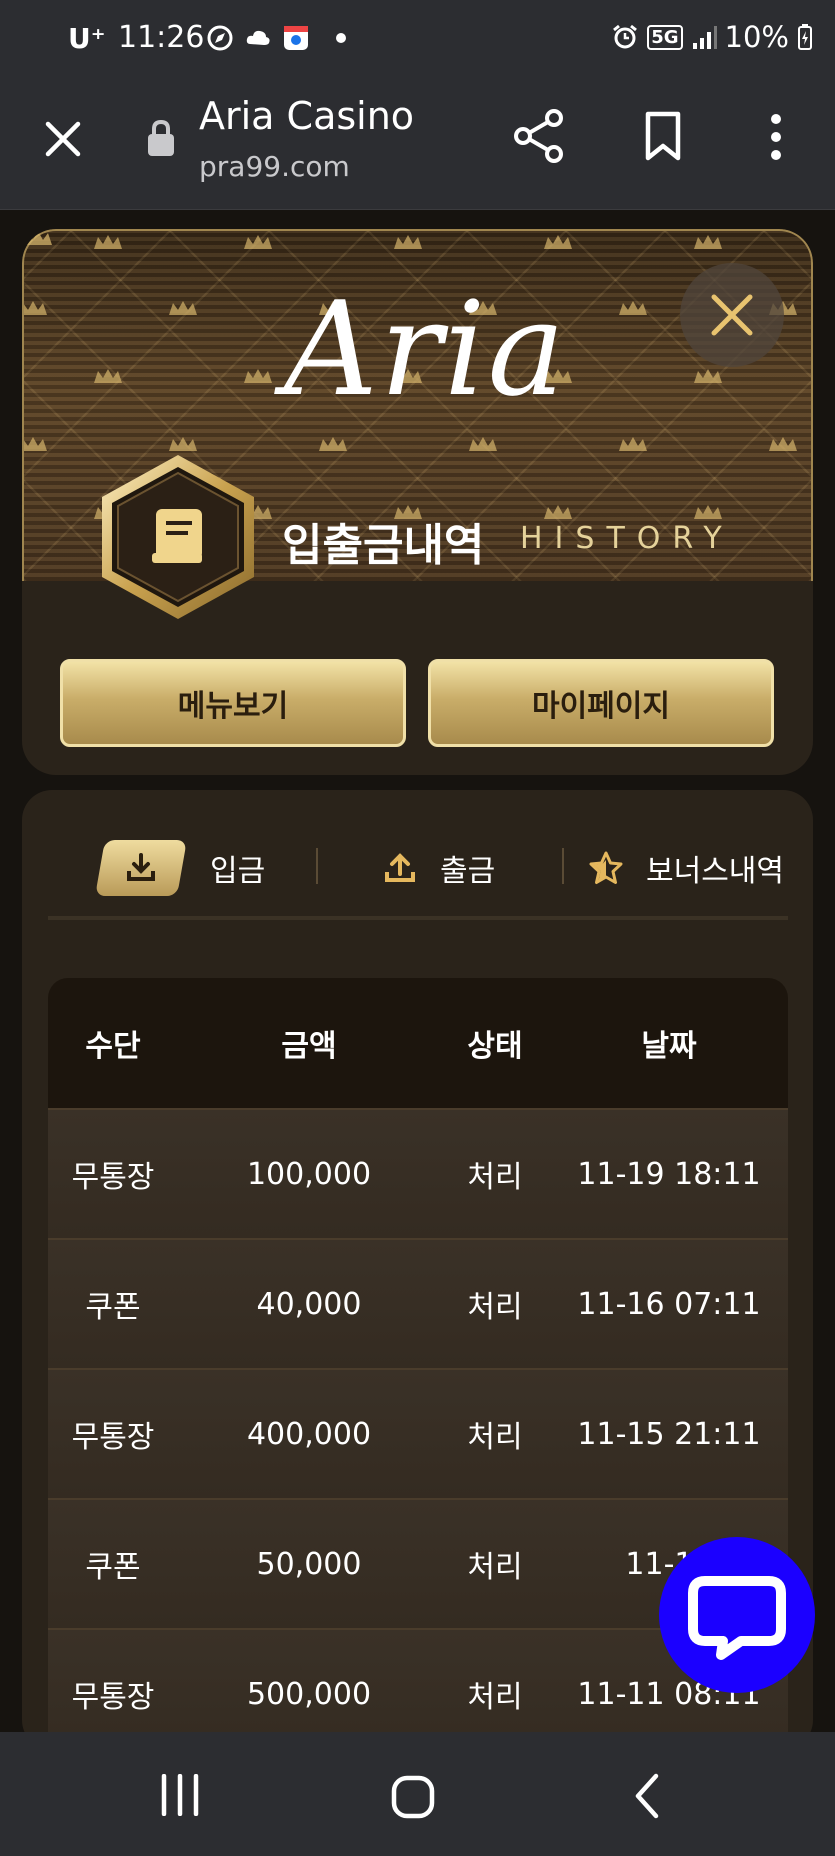 This screenshot has height=1856, width=835. What do you see at coordinates (87, 38) in the screenshot?
I see `carrier-label: U⁺` at bounding box center [87, 38].